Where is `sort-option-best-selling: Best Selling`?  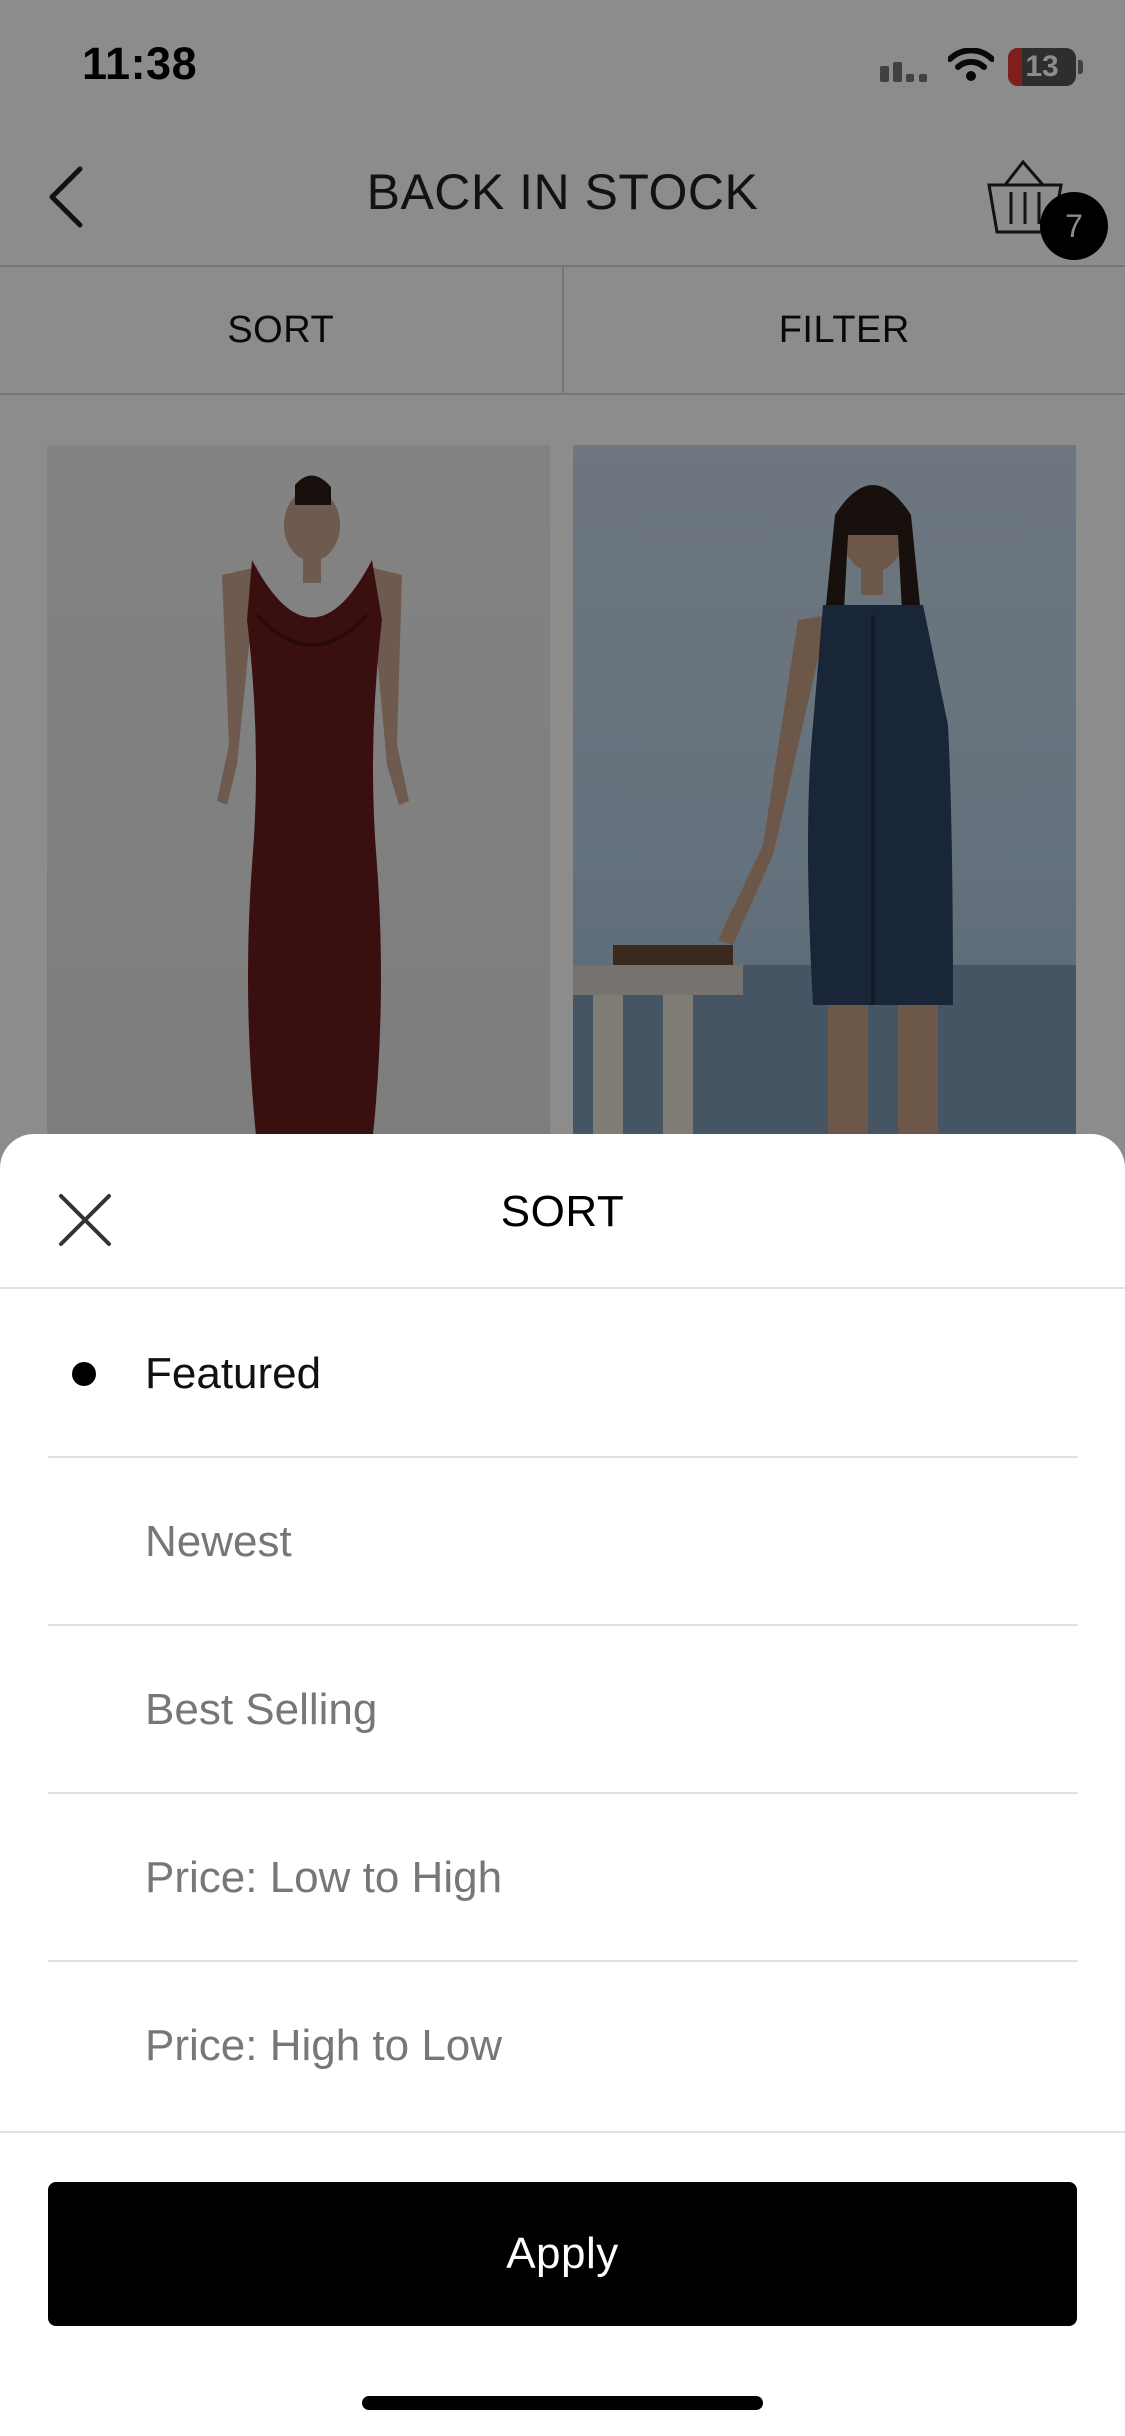 sort-option-best-selling: Best Selling is located at coordinates (563, 1710).